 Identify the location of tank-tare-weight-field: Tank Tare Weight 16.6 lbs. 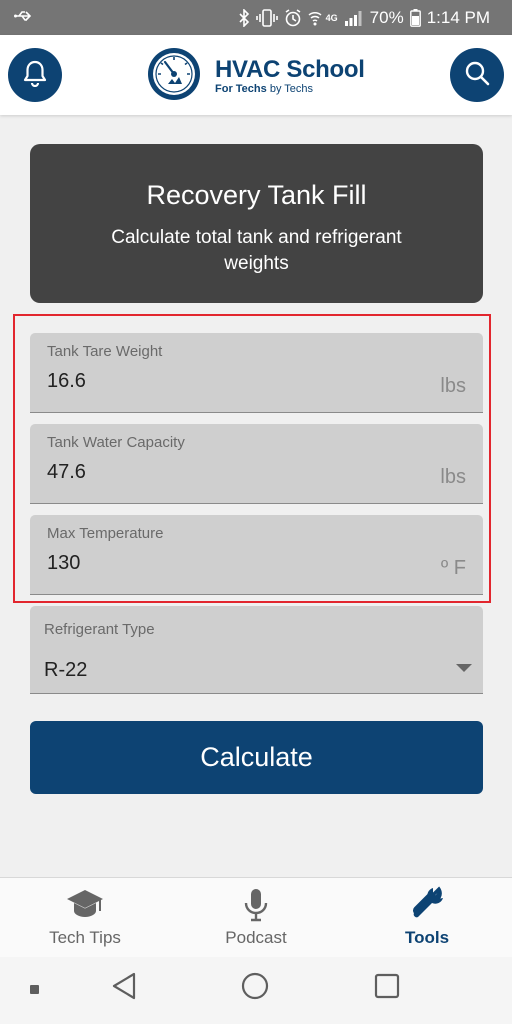
(256, 373).